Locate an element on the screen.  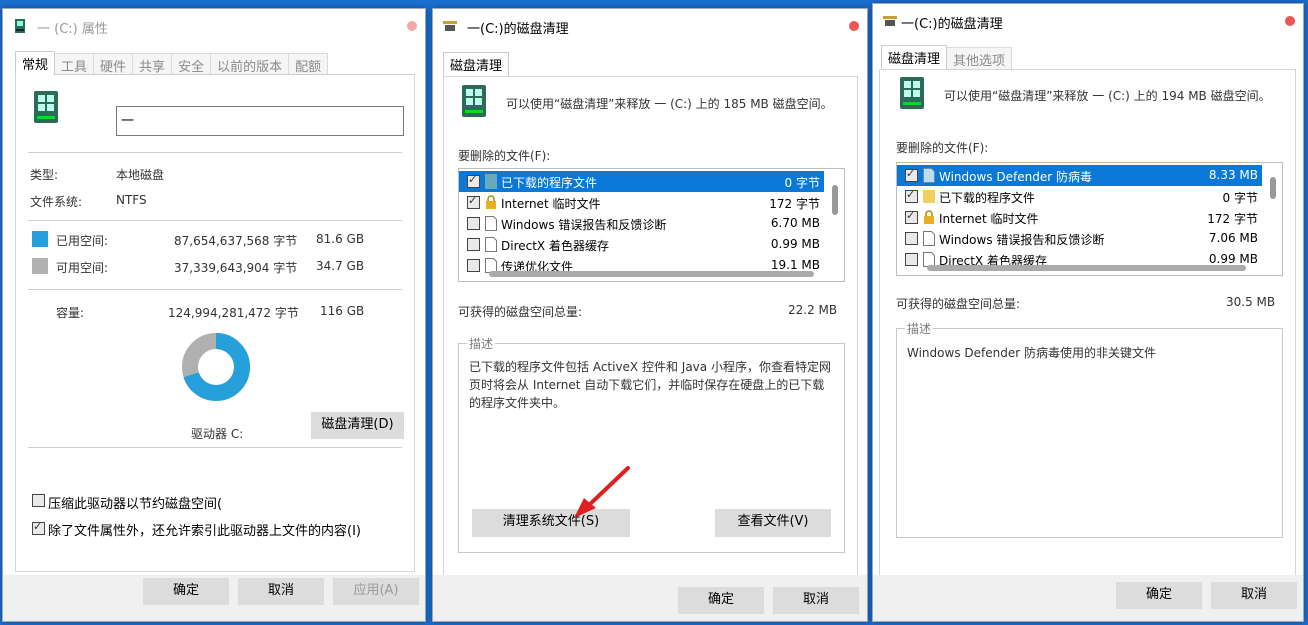
item-name: Windows Defender 防病毒 is located at coordinates (1015, 177).